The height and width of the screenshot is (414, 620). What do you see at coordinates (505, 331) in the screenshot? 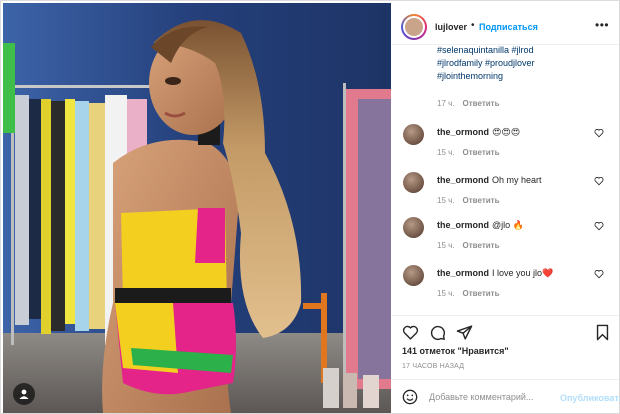
I see `post-actions` at bounding box center [505, 331].